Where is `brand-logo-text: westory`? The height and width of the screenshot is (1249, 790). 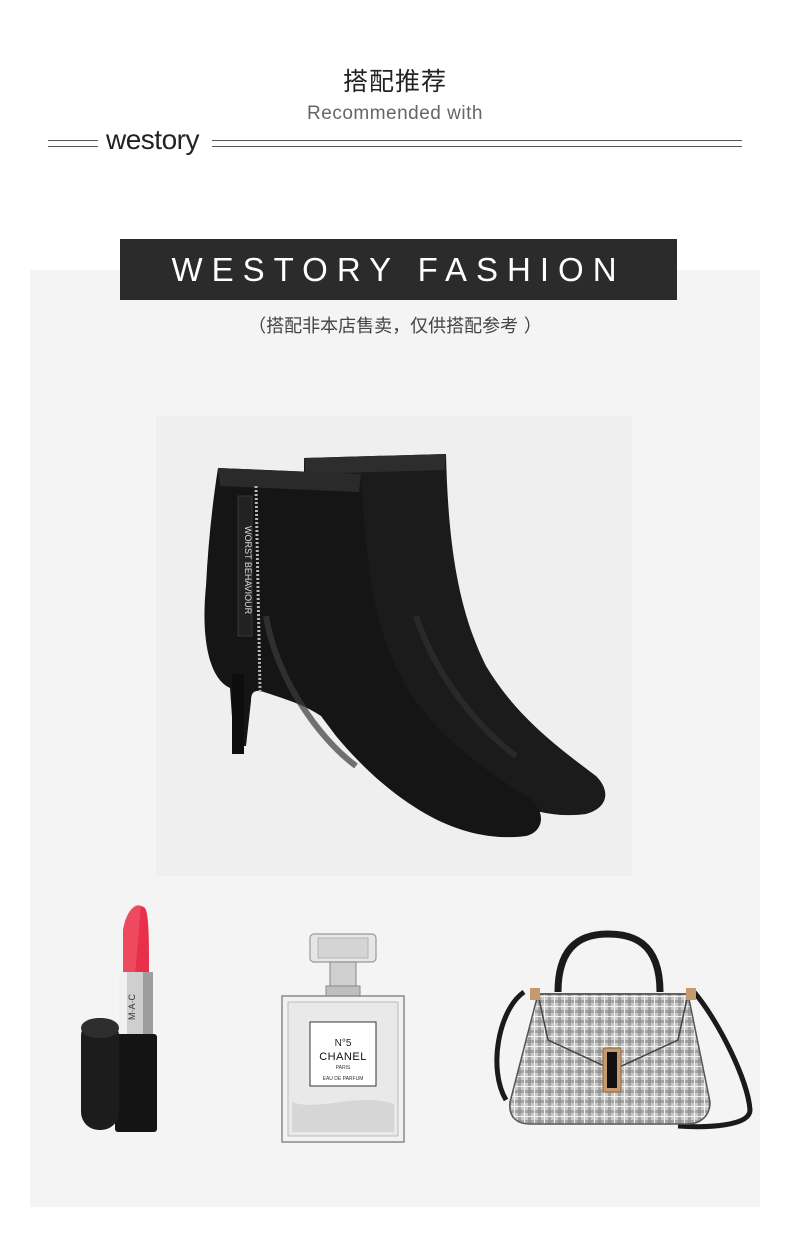
brand-logo-text: westory is located at coordinates (152, 139).